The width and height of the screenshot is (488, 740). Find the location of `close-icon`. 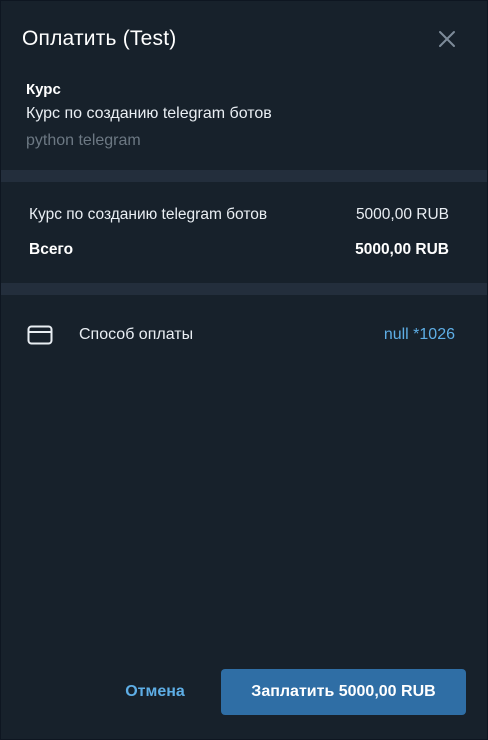

close-icon is located at coordinates (447, 39).